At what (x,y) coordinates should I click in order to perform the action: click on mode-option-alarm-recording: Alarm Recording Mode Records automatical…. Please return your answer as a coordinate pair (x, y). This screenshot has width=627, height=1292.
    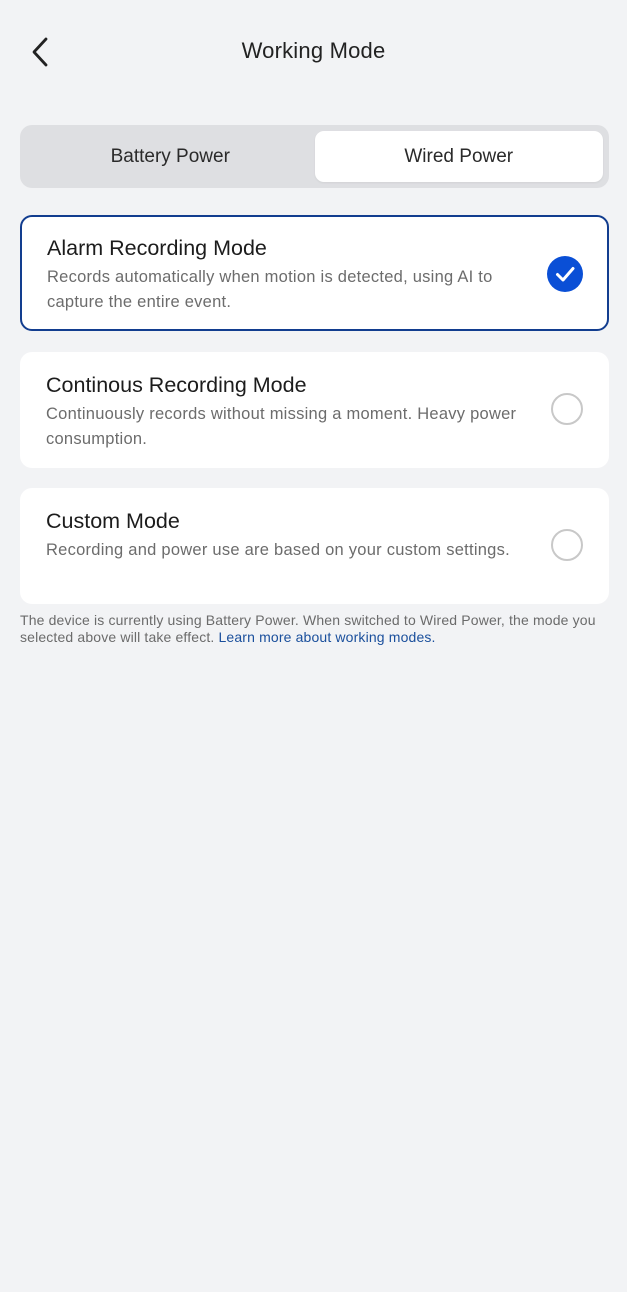
    Looking at the image, I should click on (314, 273).